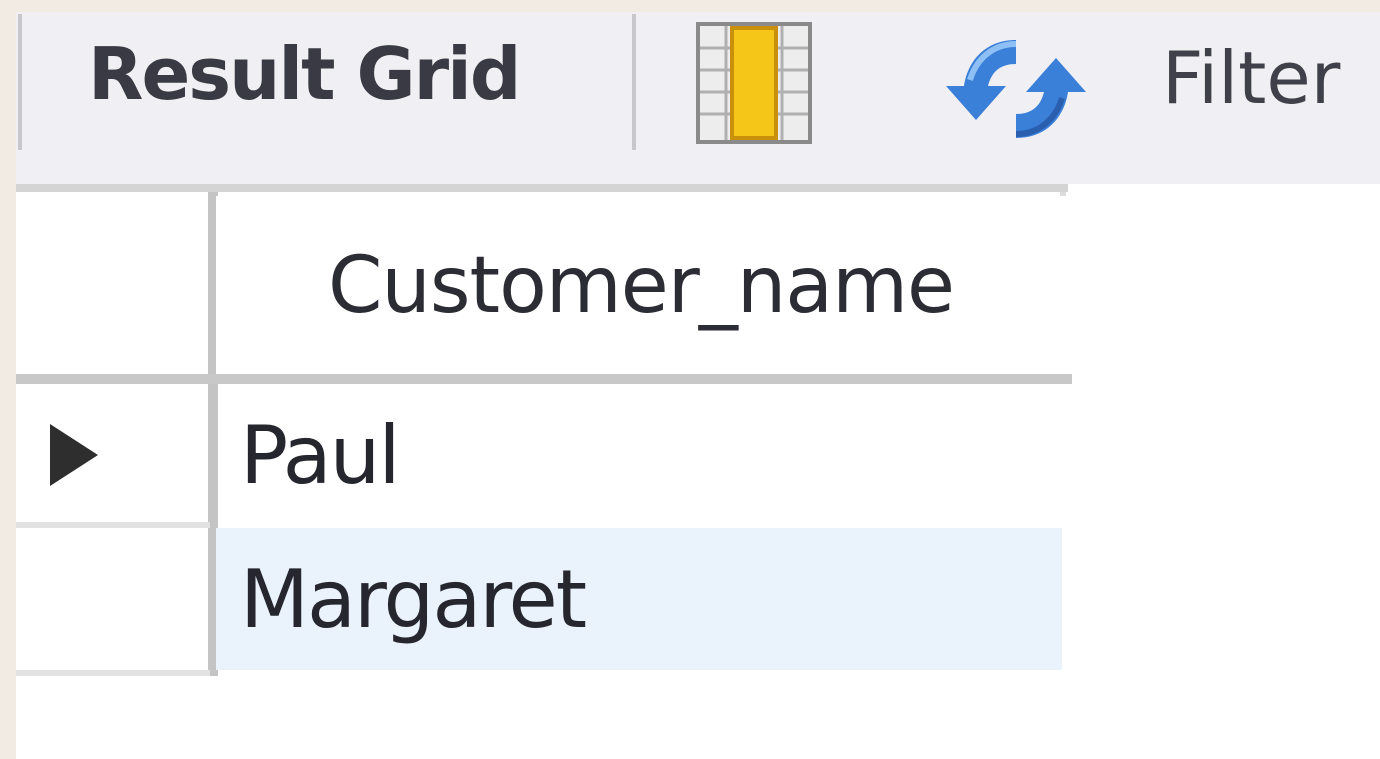  What do you see at coordinates (639, 455) in the screenshot?
I see `table-row: Paul` at bounding box center [639, 455].